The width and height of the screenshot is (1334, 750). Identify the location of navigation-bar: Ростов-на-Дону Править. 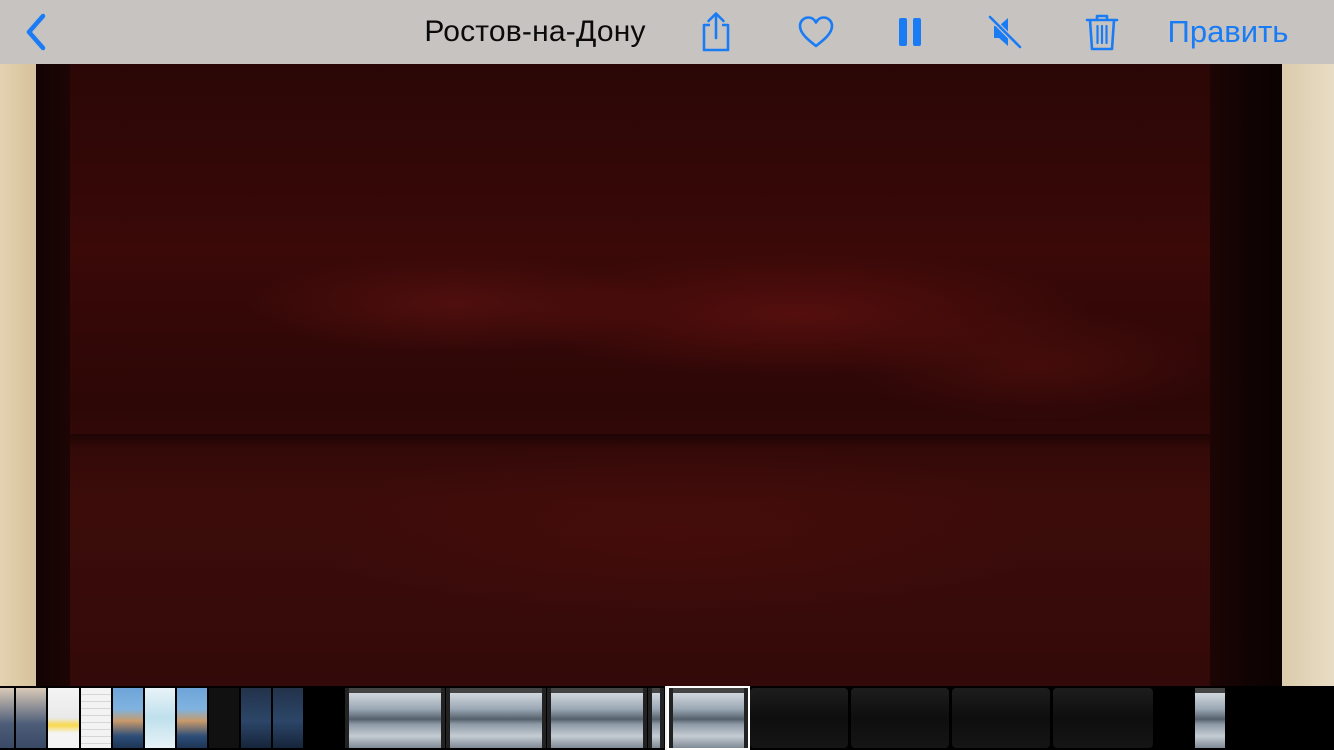
(667, 32).